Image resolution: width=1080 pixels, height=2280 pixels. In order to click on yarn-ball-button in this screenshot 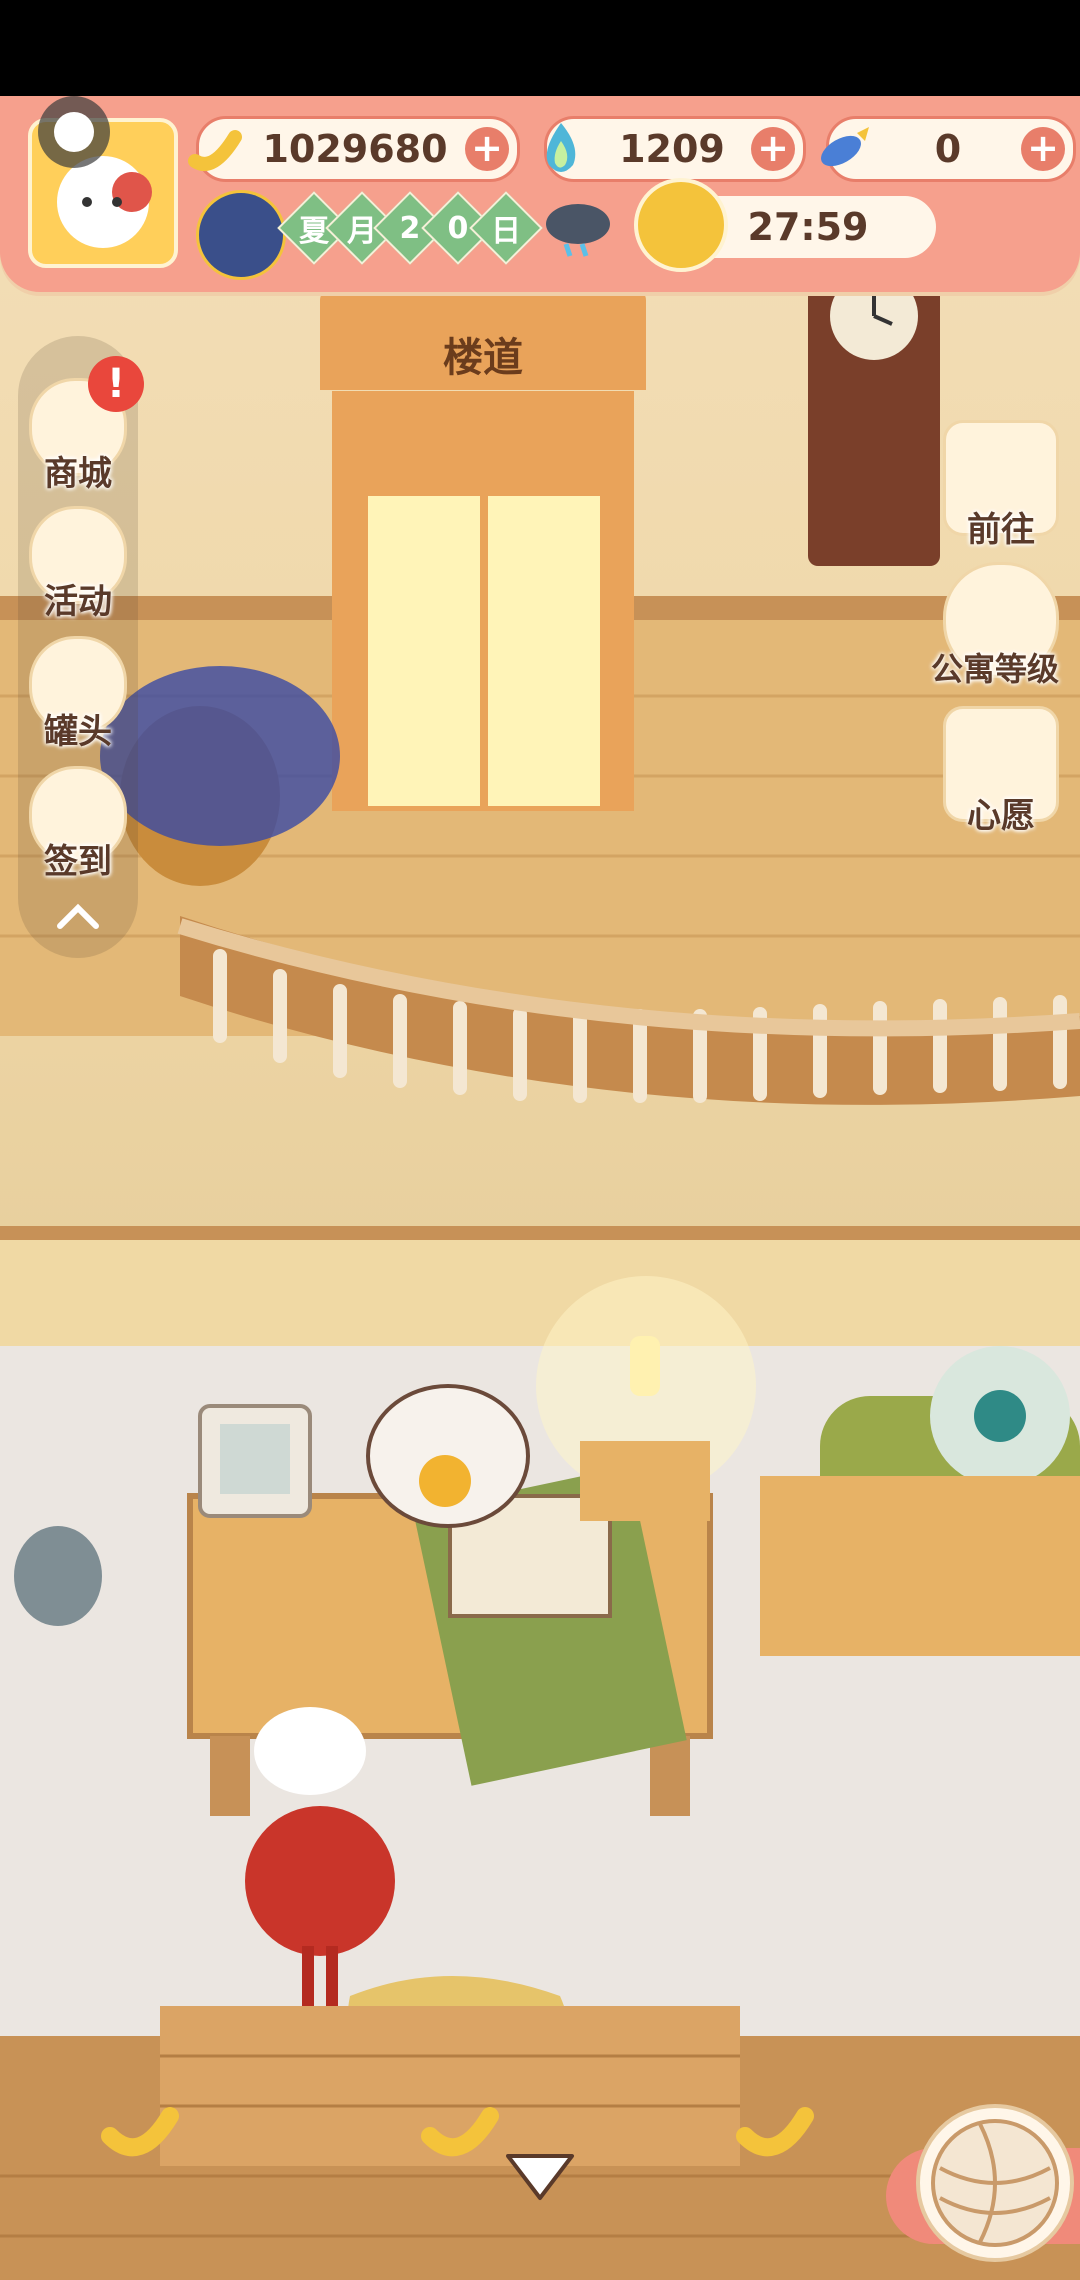, I will do `click(995, 2183)`.